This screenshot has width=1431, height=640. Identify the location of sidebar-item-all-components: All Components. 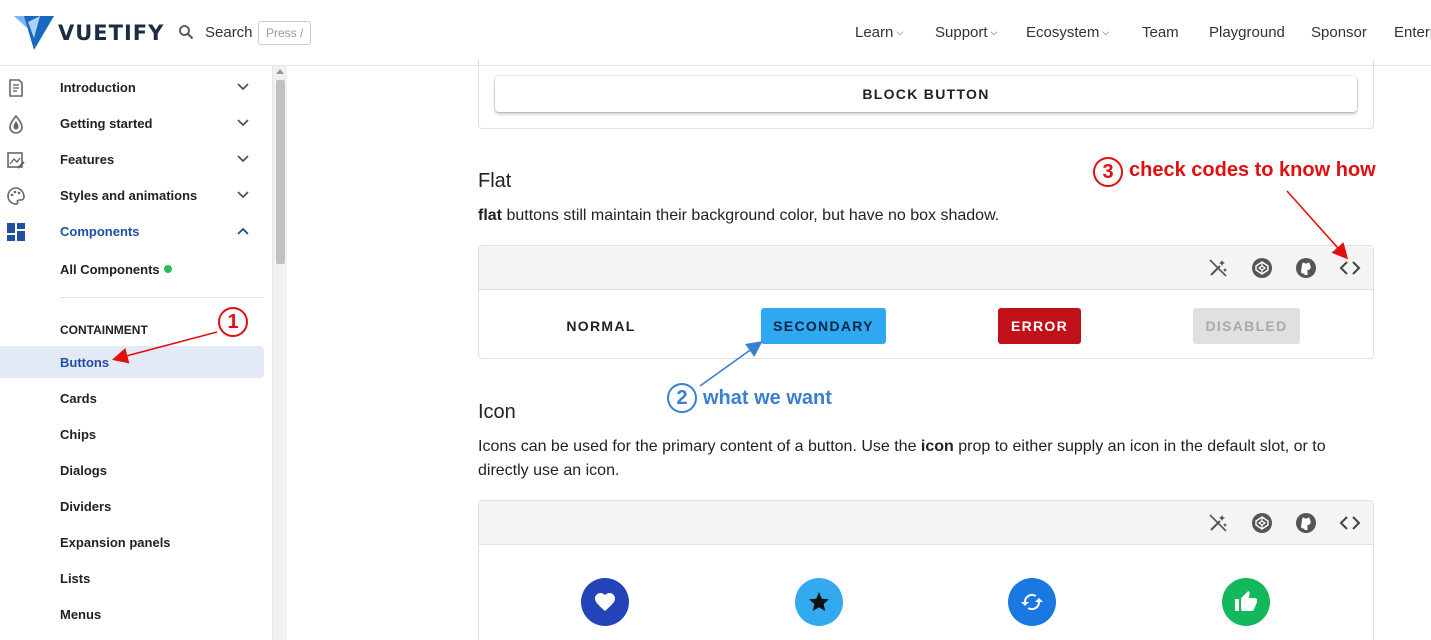
(116, 269).